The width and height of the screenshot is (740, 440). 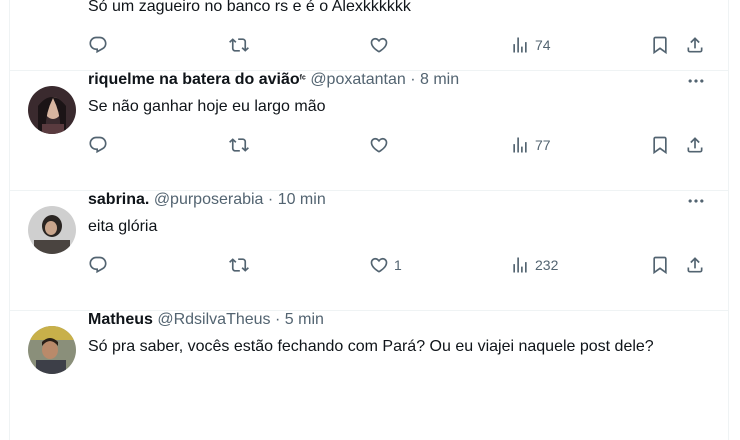 What do you see at coordinates (547, 265) in the screenshot?
I see `view-count: 232` at bounding box center [547, 265].